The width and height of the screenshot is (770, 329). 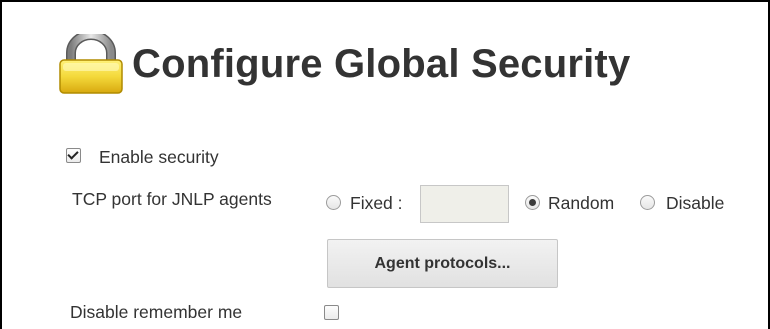 I want to click on padlock-icon, so click(x=91, y=64).